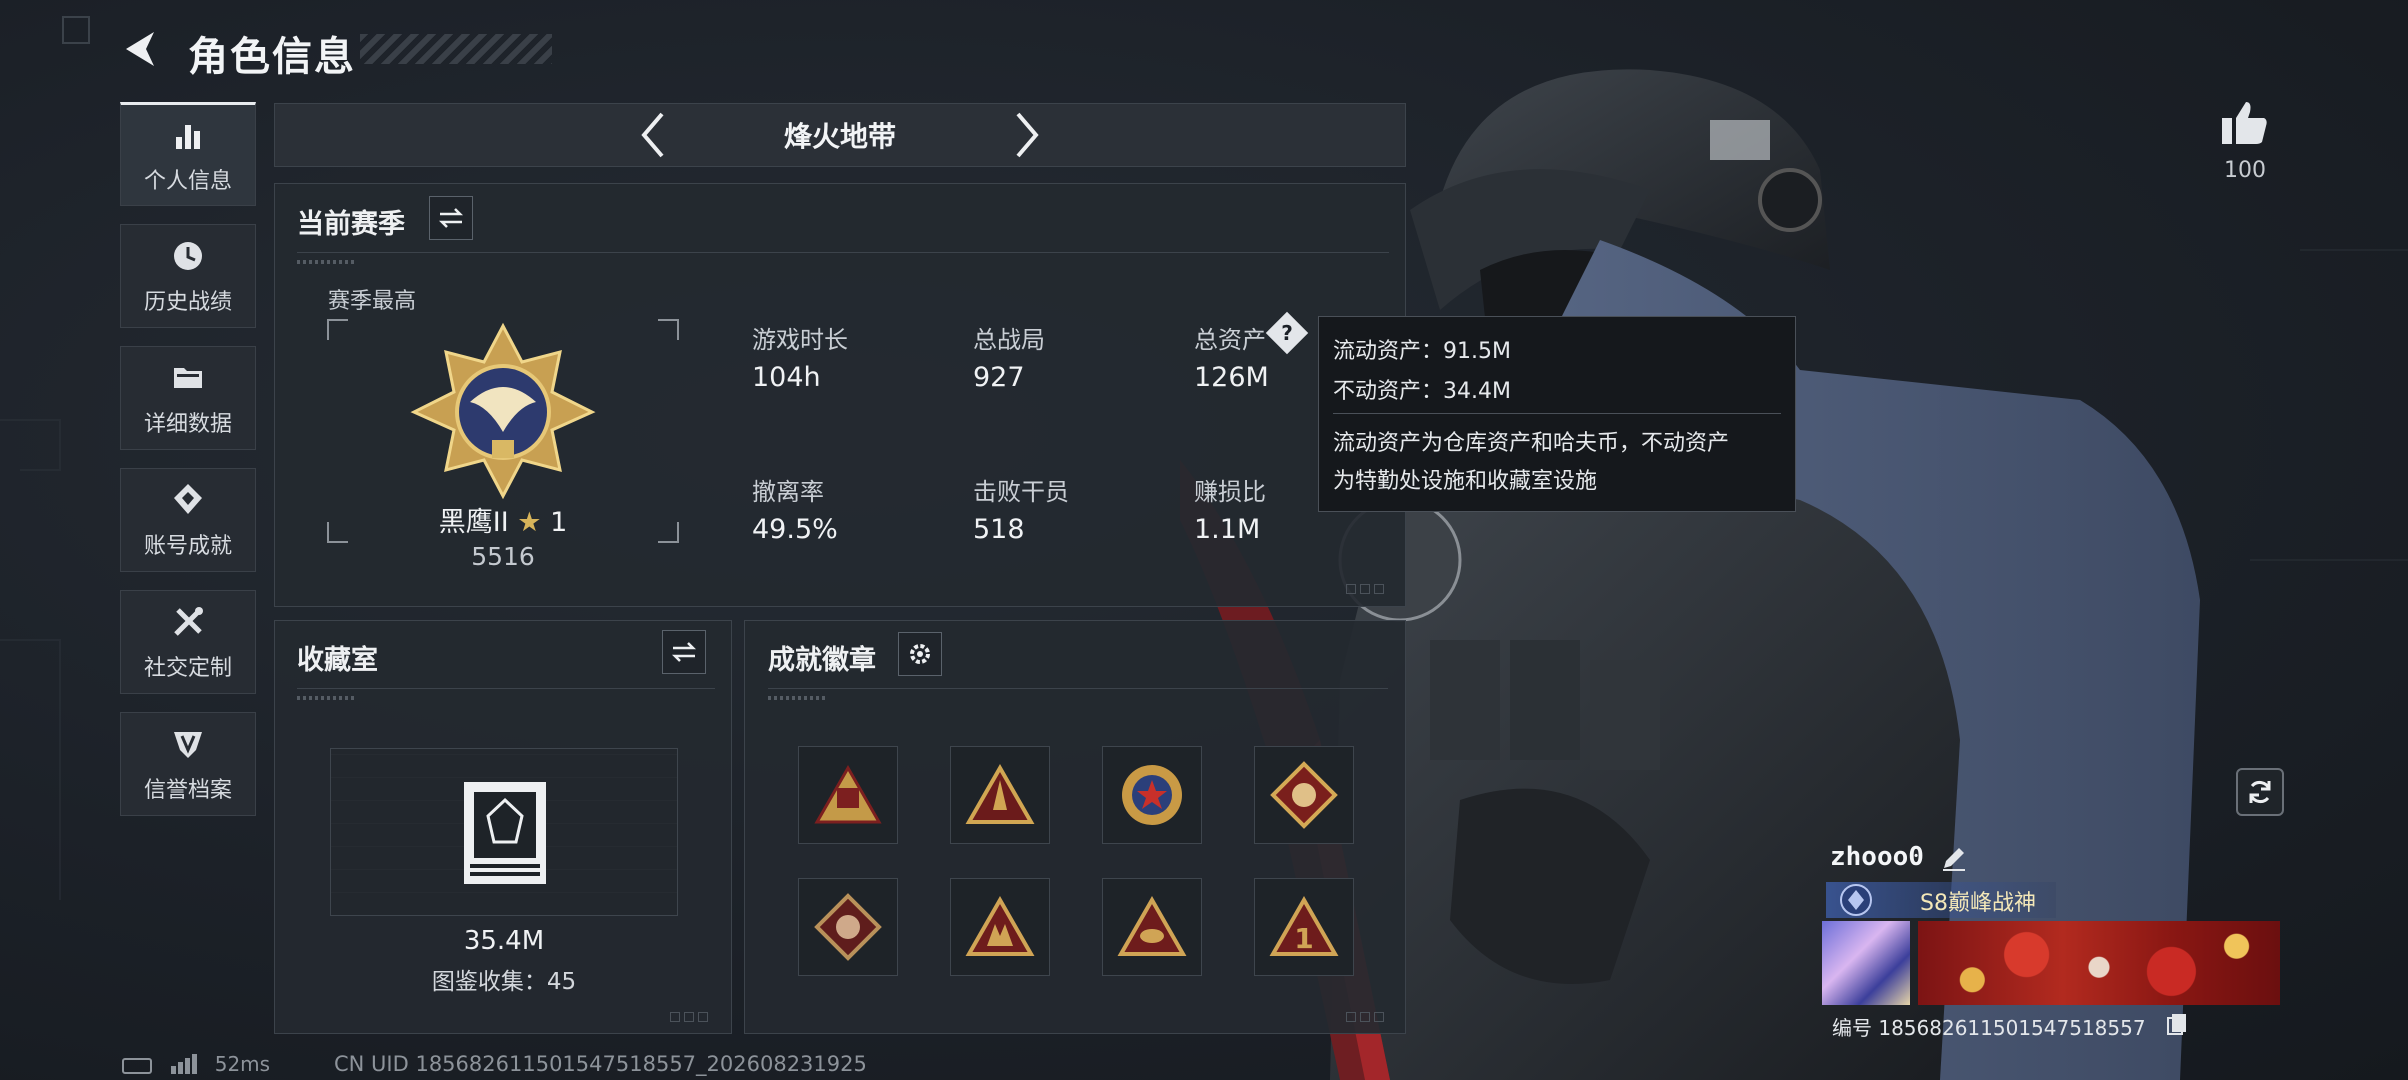  Describe the element at coordinates (372, 301) in the screenshot. I see `season-best-label: 赛季最高` at that location.